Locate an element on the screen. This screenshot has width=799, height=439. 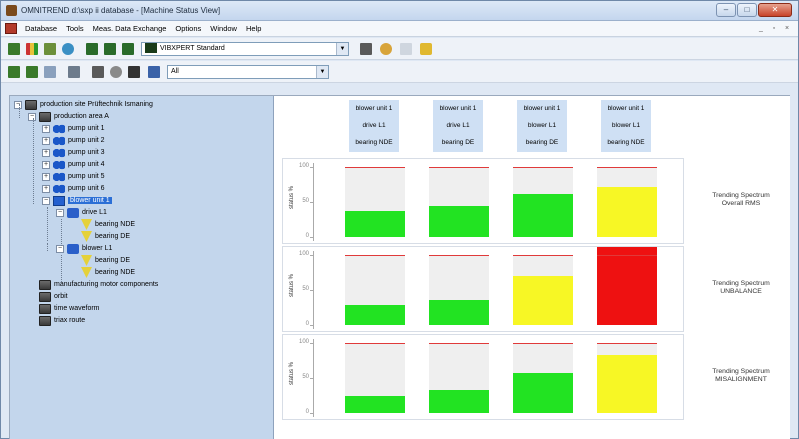
eye-icon is located at coordinates (116, 72).